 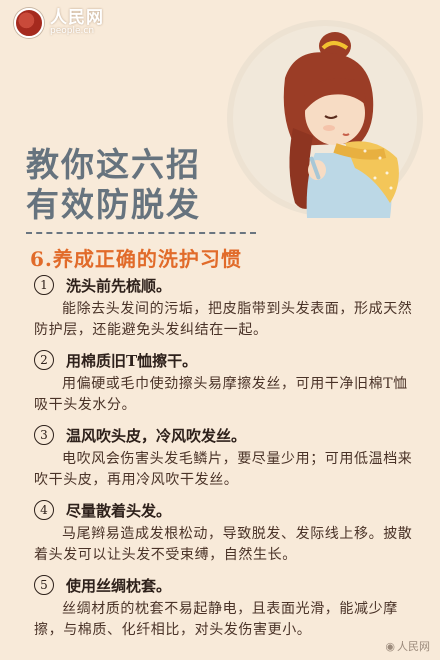 I want to click on main-title: 教你这六招 有效防脱发, so click(x=113, y=185).